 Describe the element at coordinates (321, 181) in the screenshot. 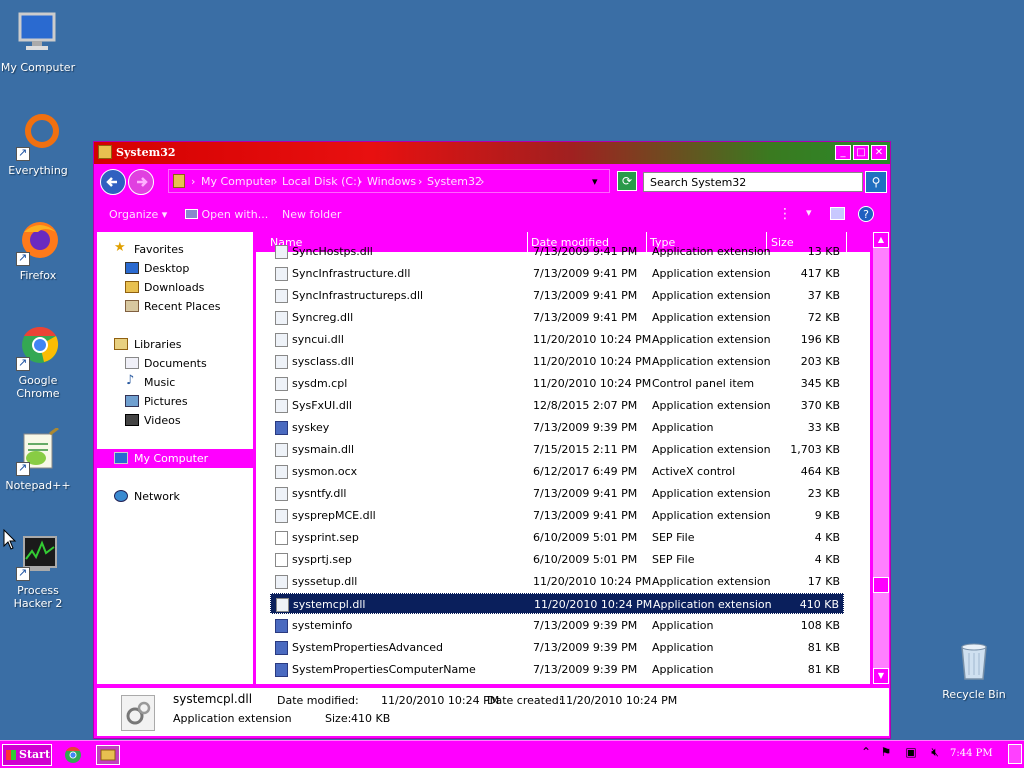

I see `breadcrumb-local-disk: Local Disk (C:)` at that location.